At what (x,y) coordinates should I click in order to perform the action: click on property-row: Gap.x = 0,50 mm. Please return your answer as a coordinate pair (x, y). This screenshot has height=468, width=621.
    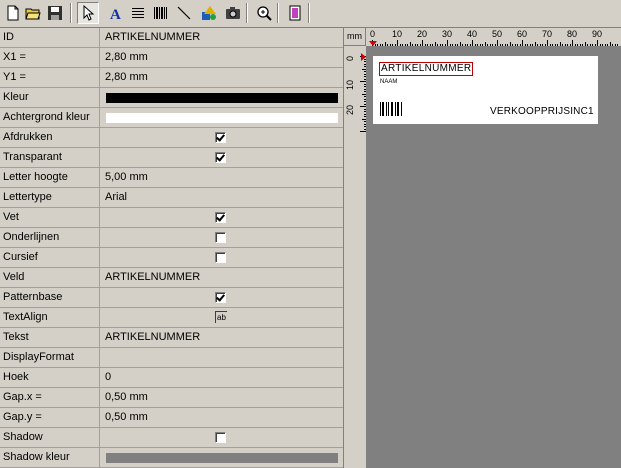
    Looking at the image, I should click on (171, 398).